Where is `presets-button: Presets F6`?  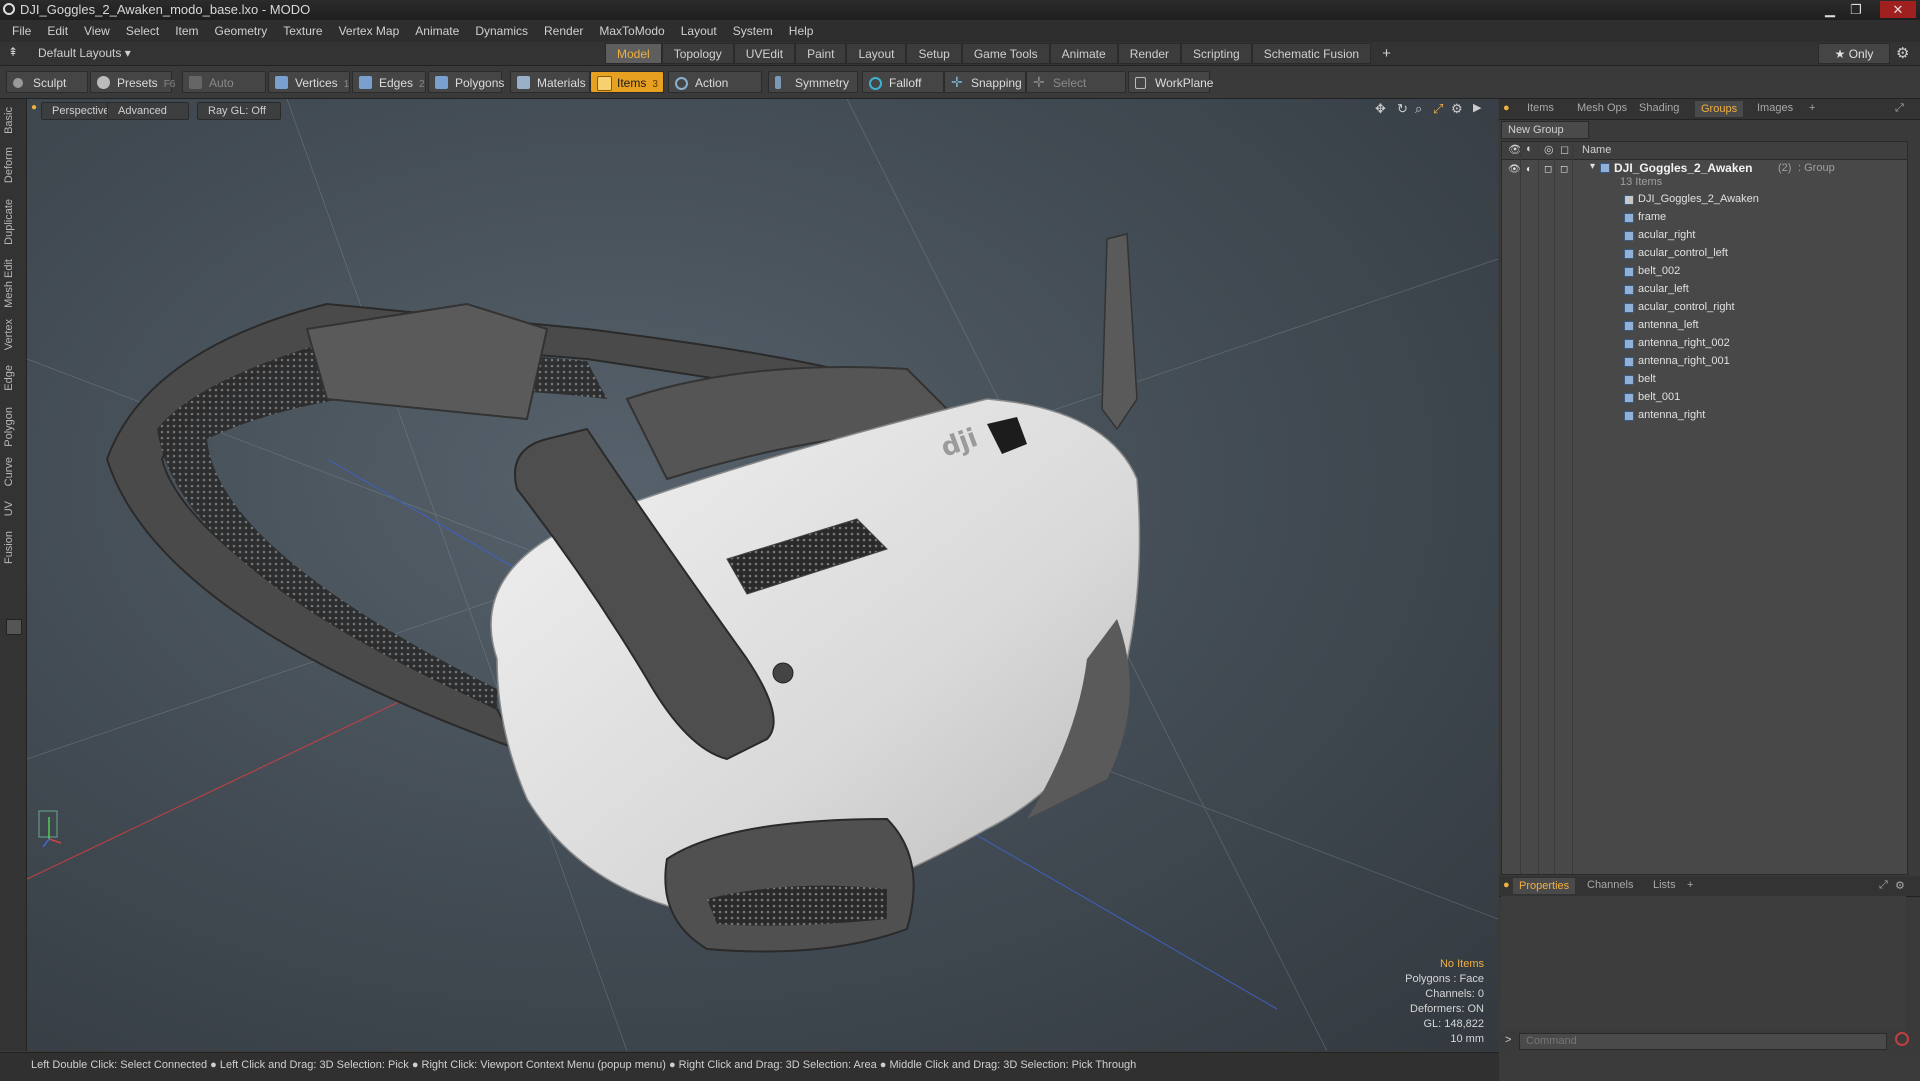
presets-button: Presets F6 is located at coordinates (132, 82).